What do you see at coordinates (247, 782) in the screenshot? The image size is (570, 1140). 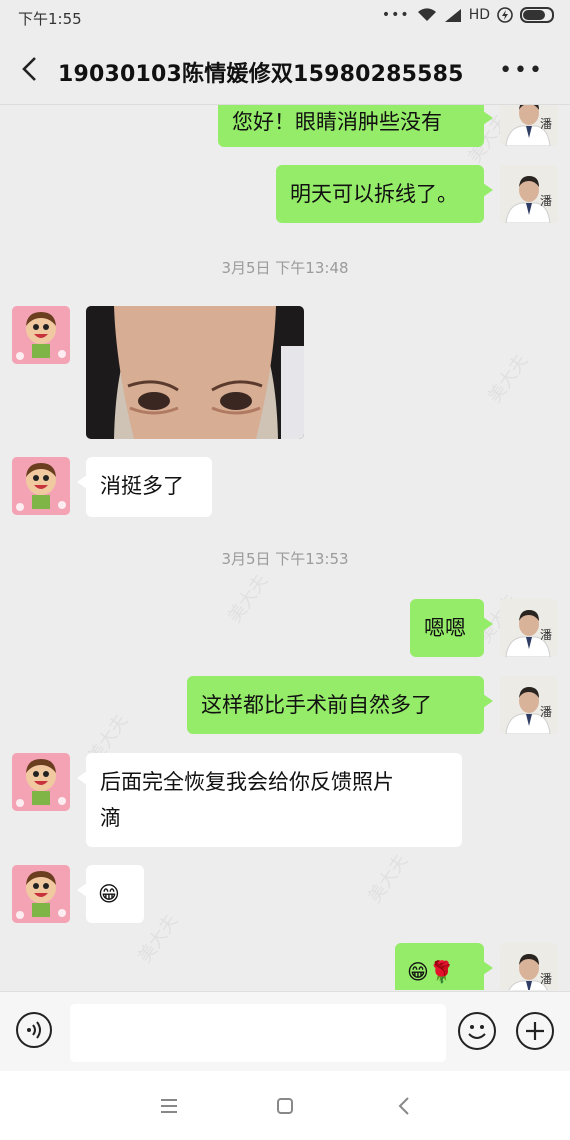 I see `message-text-line: 后面完全恢复我会给你反馈照片` at bounding box center [247, 782].